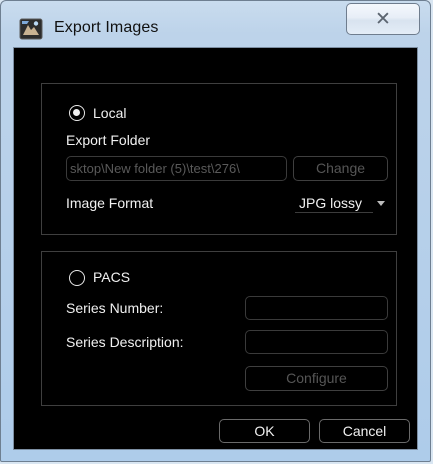  Describe the element at coordinates (330, 203) in the screenshot. I see `image-format-select: JPG lossy` at that location.